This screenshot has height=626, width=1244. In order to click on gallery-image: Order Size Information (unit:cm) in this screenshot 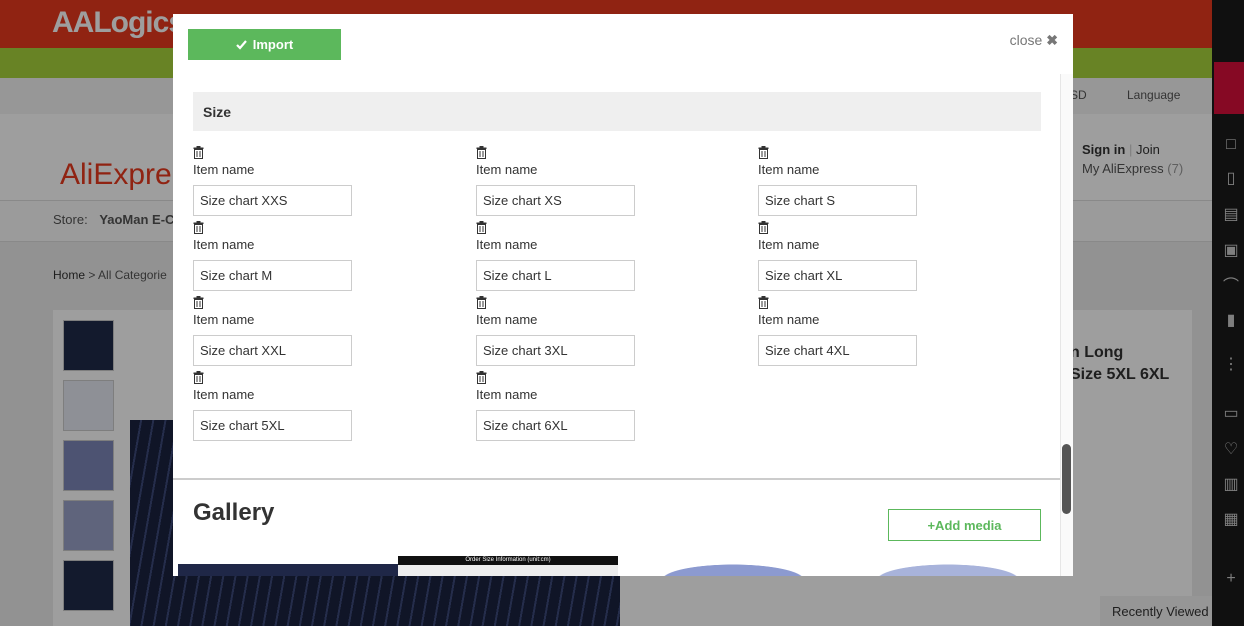, I will do `click(508, 566)`.